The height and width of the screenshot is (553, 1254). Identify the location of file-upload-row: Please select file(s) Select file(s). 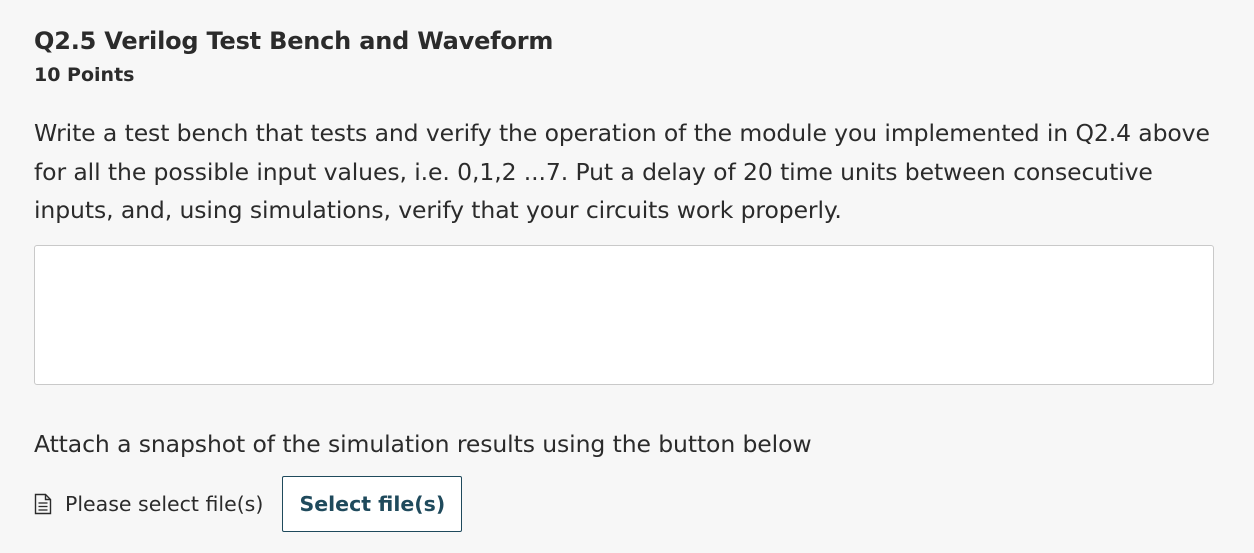
(248, 504).